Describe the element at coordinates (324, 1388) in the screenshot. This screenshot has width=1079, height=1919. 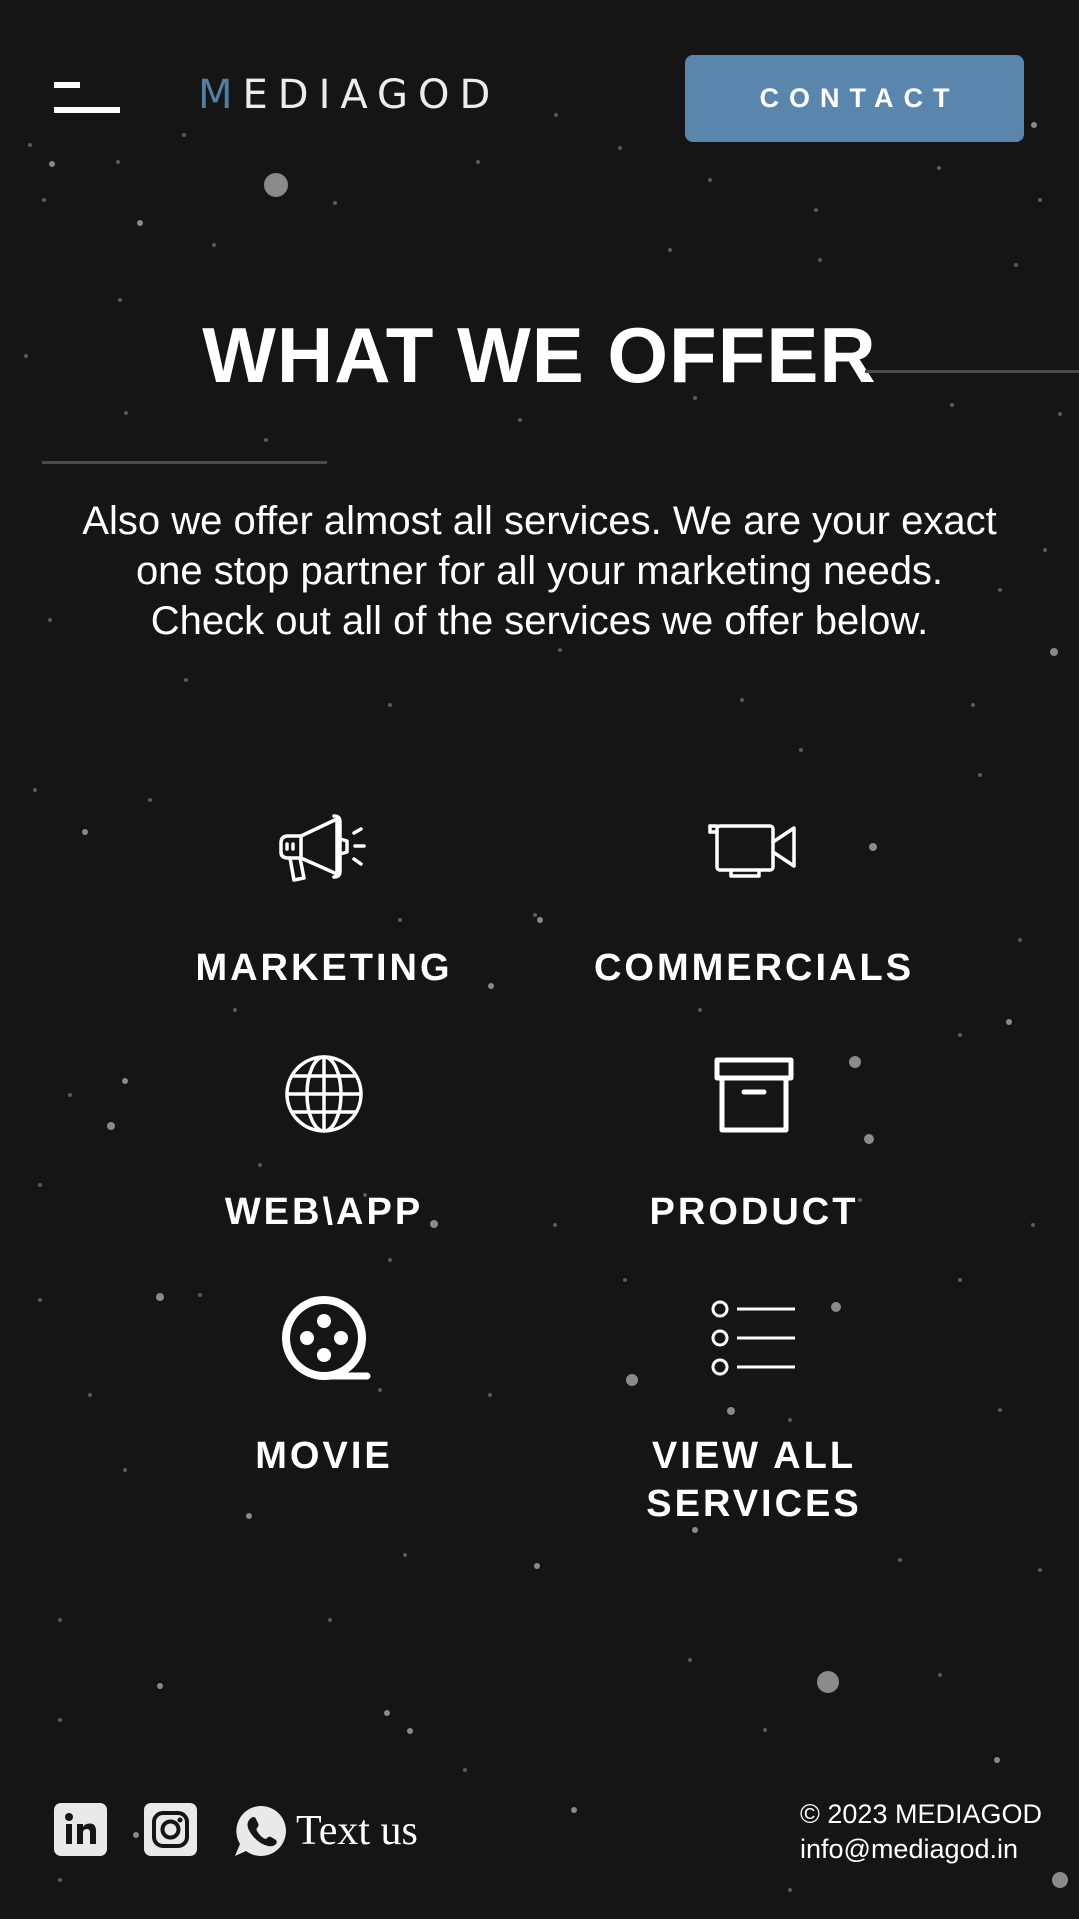
I see `service-movie: MOVIE` at that location.